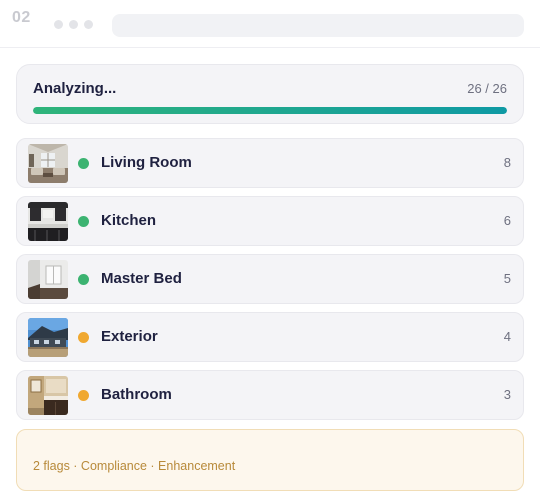 This screenshot has width=540, height=504. What do you see at coordinates (270, 337) in the screenshot?
I see `room-row-exterior: Exterior 4` at bounding box center [270, 337].